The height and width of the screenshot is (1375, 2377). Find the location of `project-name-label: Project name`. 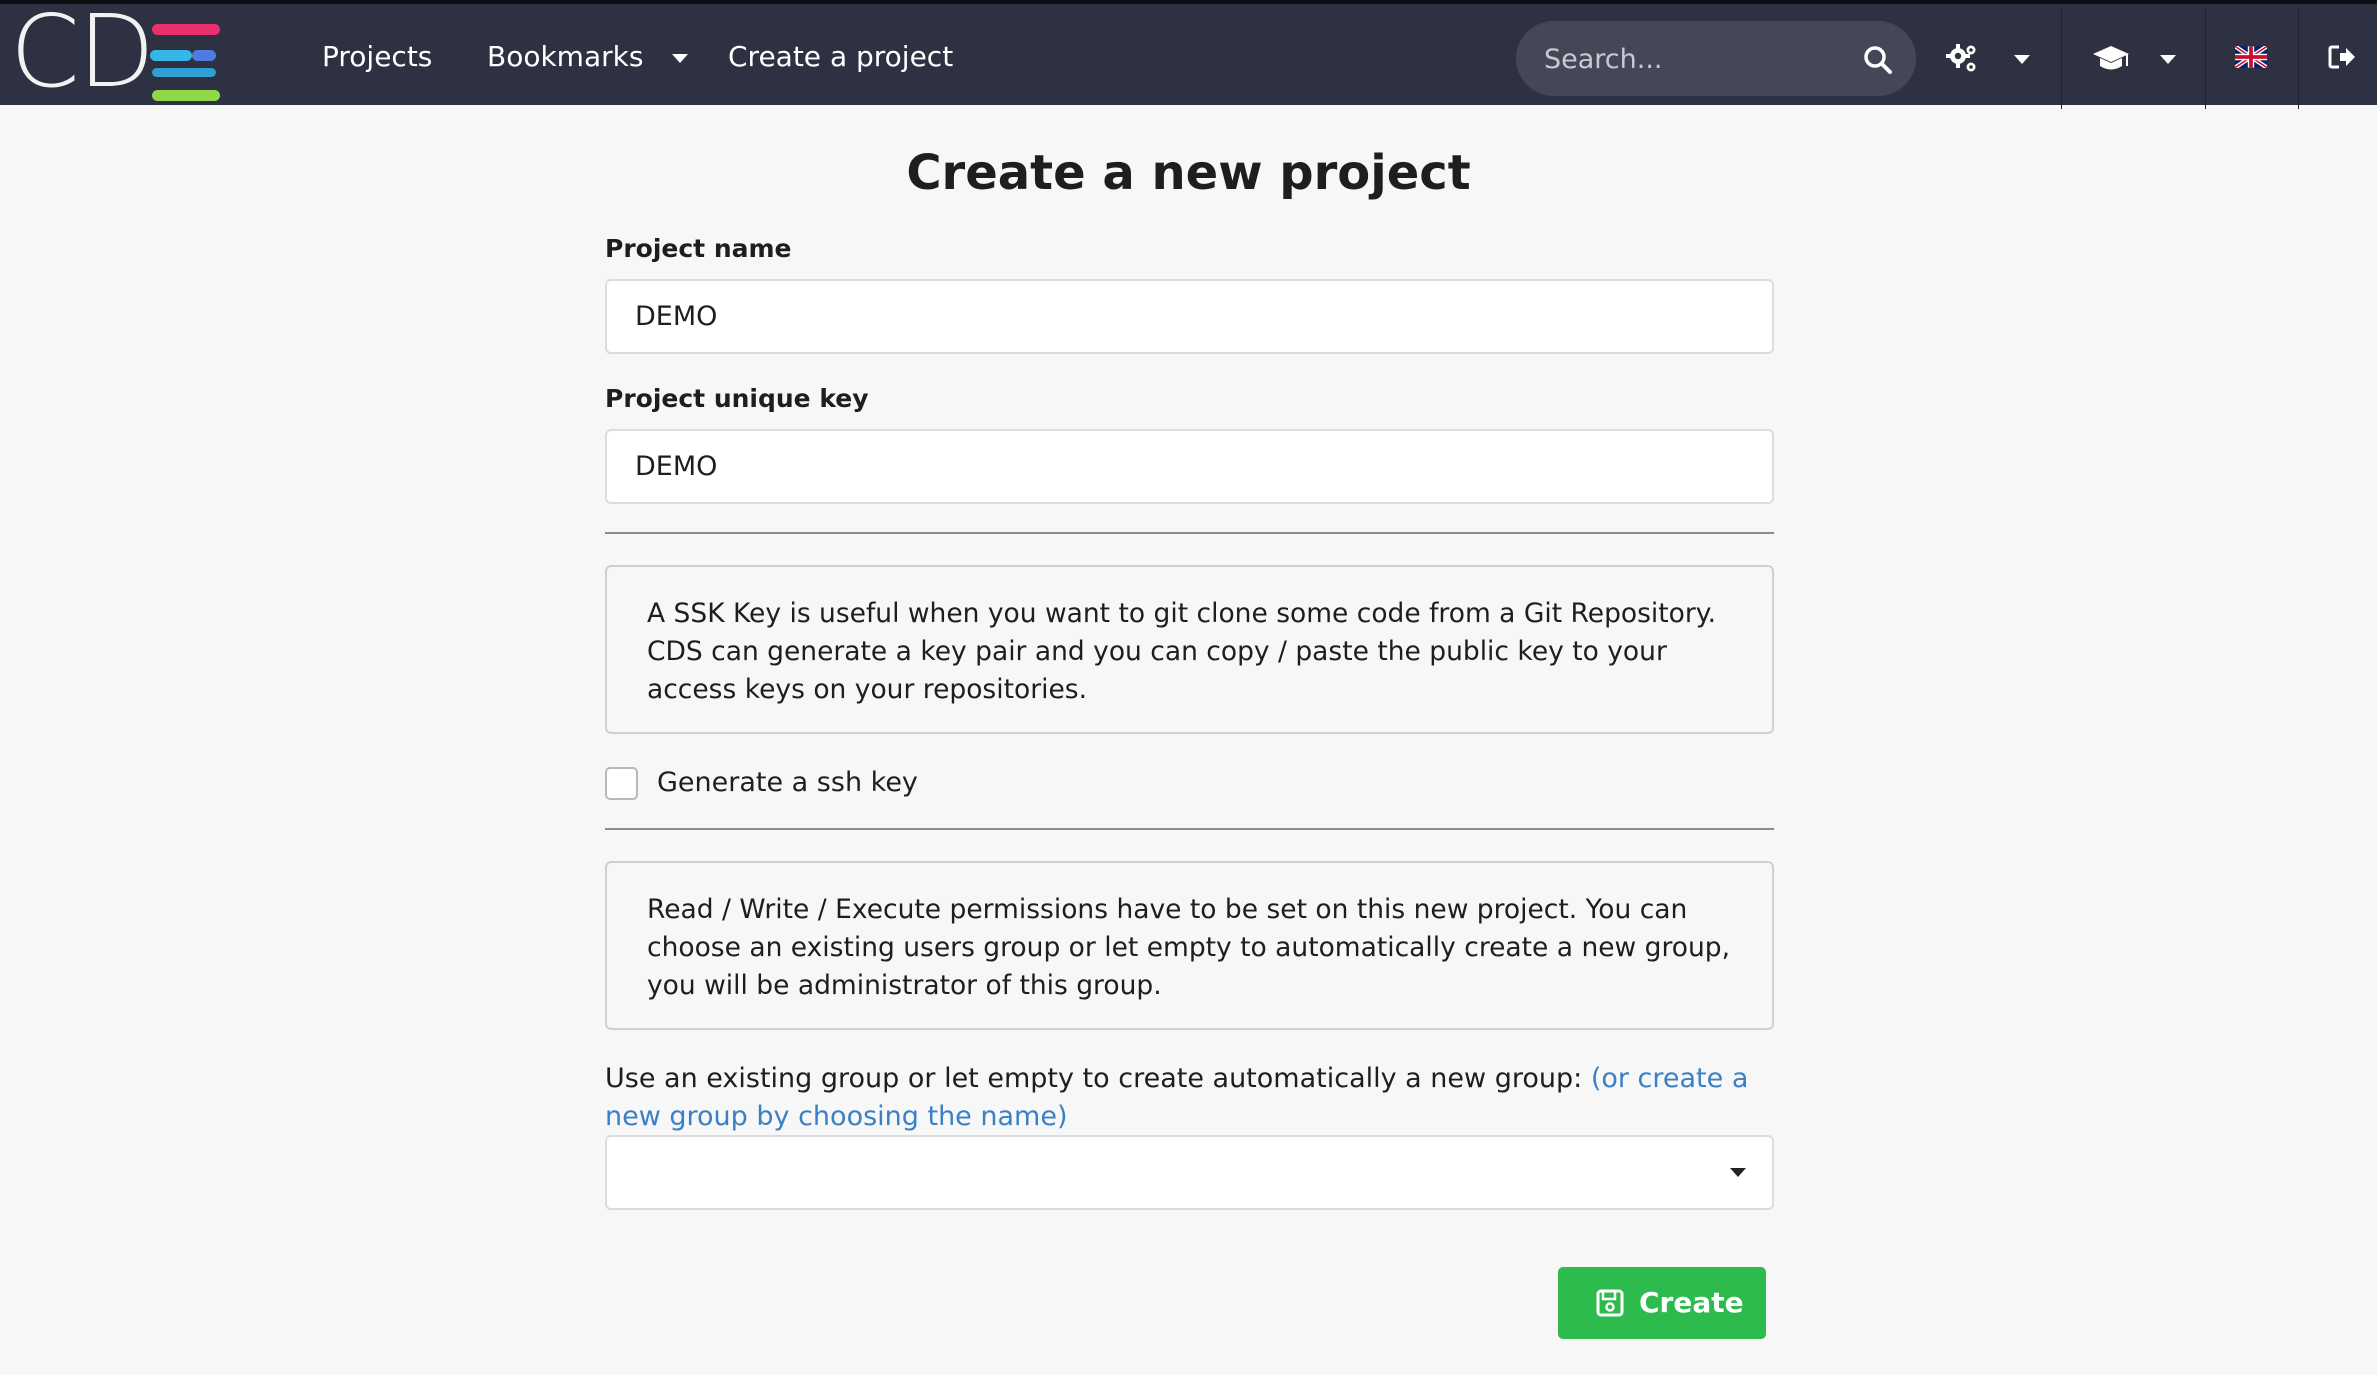

project-name-label: Project name is located at coordinates (698, 248).